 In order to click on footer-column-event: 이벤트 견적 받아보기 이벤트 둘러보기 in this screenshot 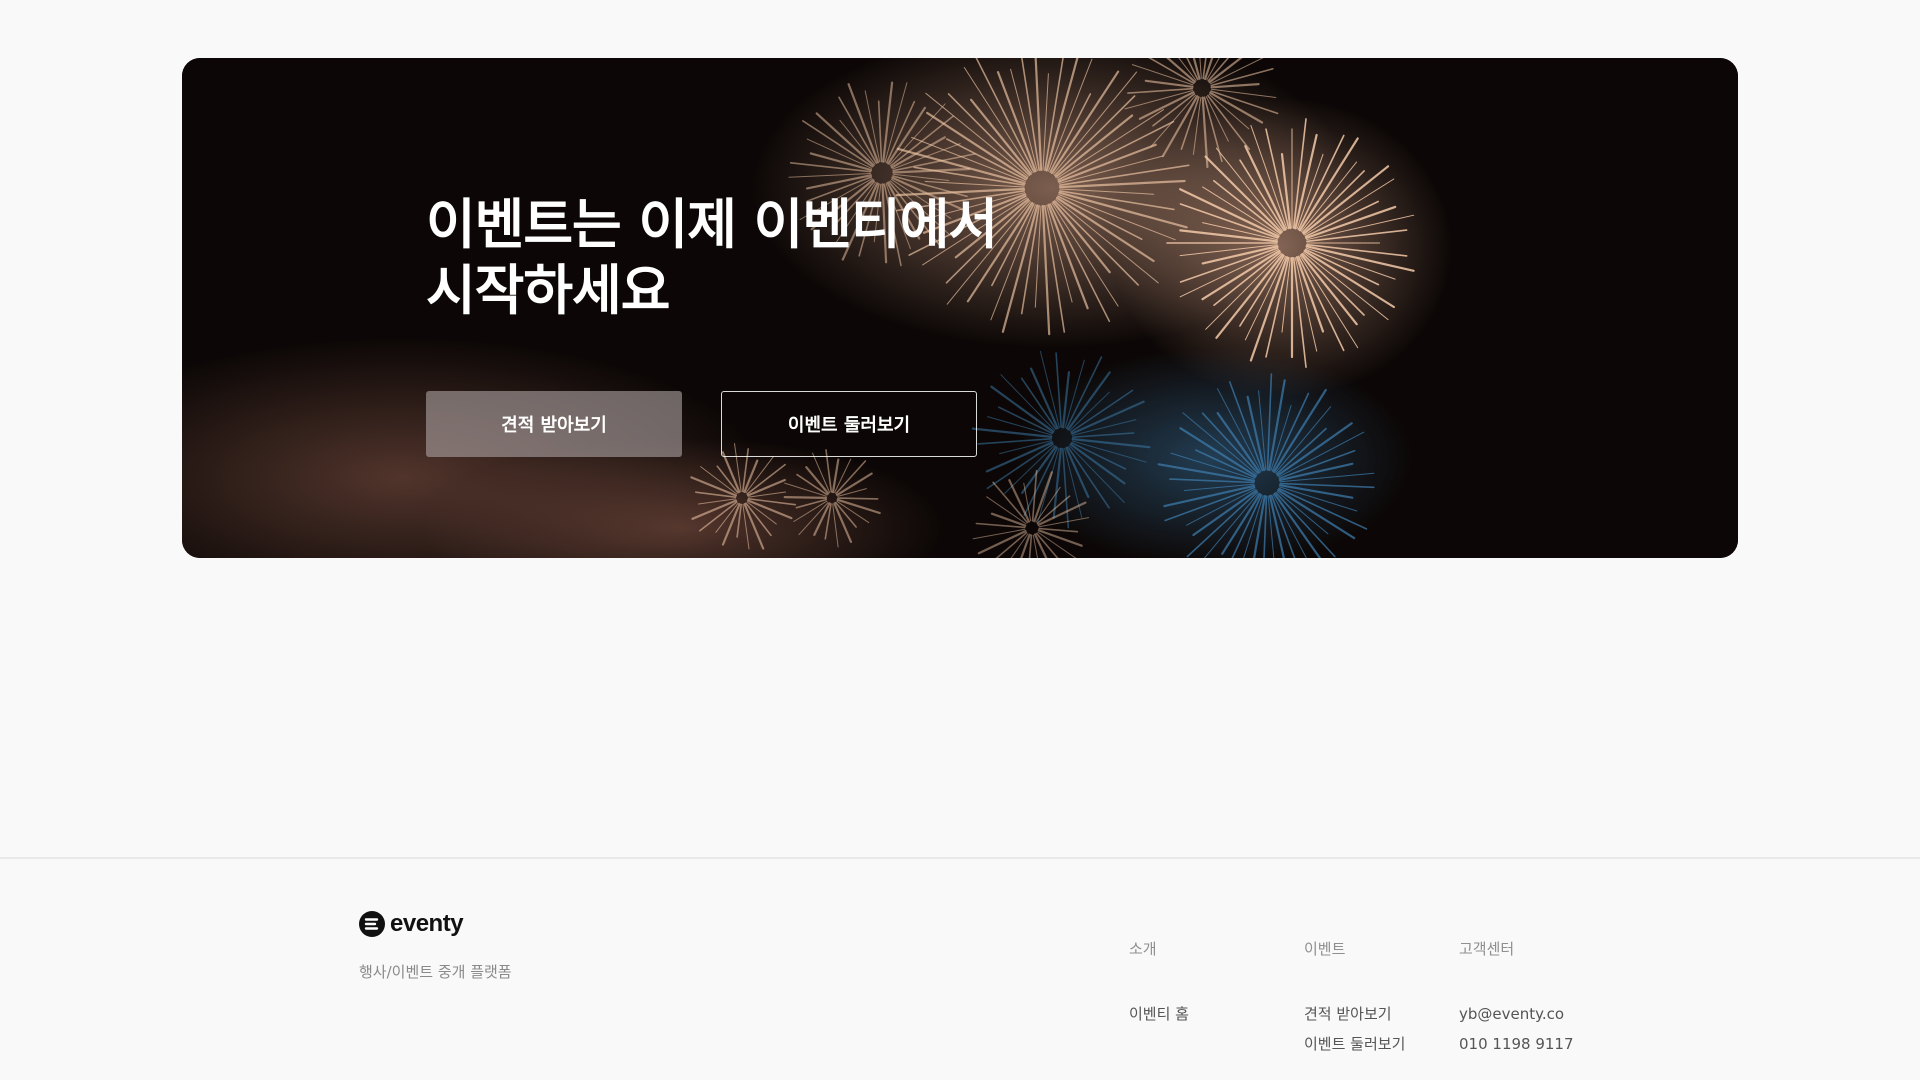, I will do `click(1354, 998)`.